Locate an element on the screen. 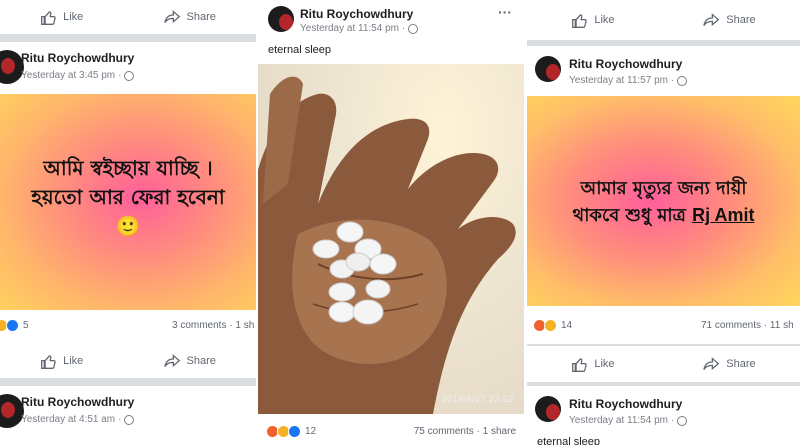 Image resolution: width=800 pixels, height=445 pixels. time-text: Yesterday at 11:57 pm · is located at coordinates (622, 80).